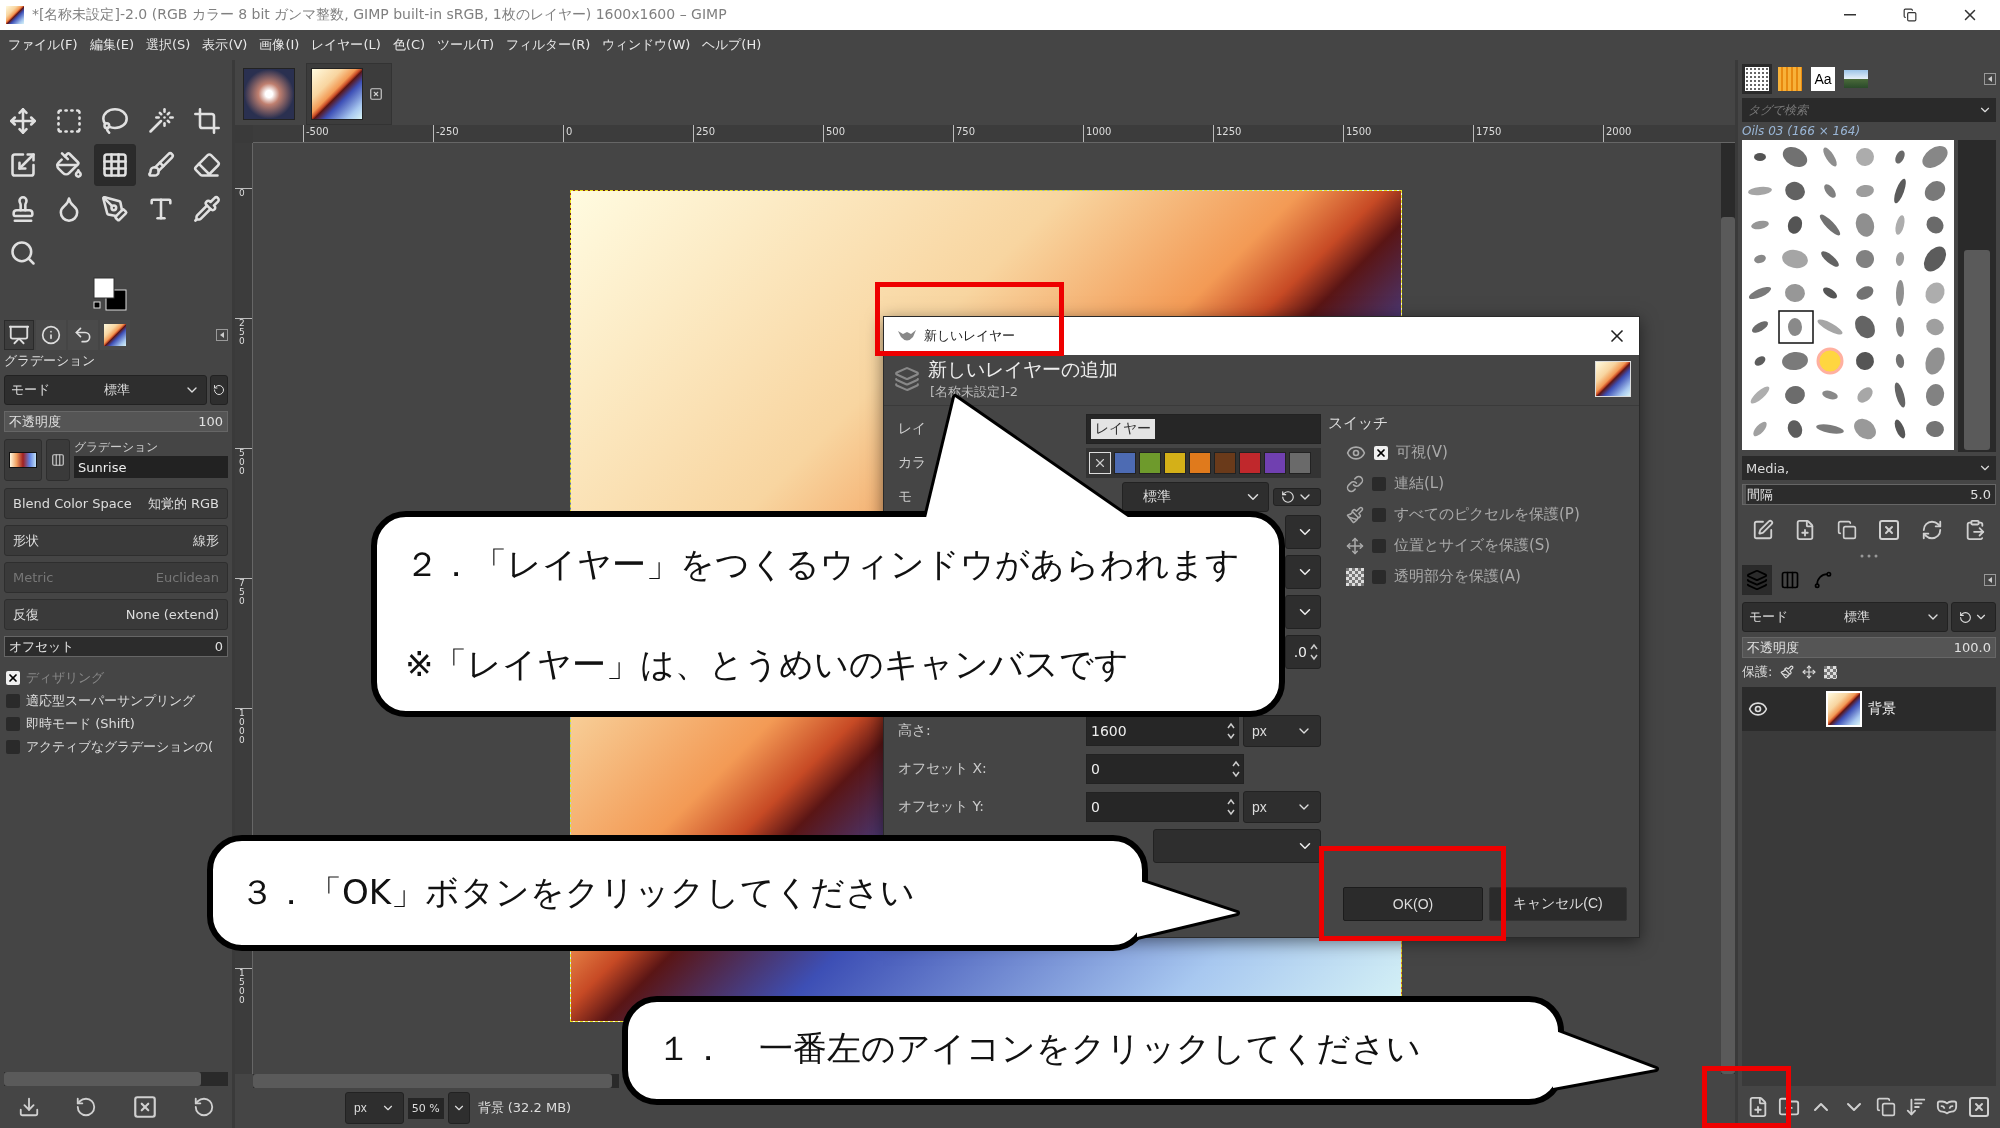 This screenshot has height=1128, width=2000. What do you see at coordinates (1413, 904) in the screenshot?
I see `ok-button: OK(O)` at bounding box center [1413, 904].